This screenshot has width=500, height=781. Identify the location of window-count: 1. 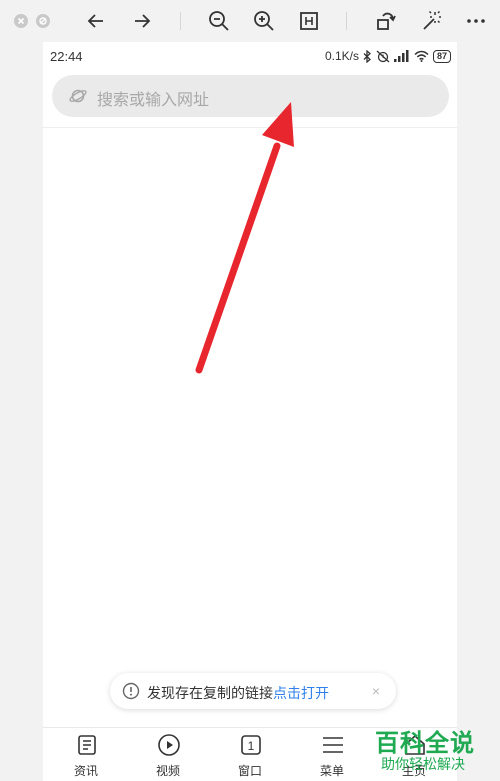
(251, 746).